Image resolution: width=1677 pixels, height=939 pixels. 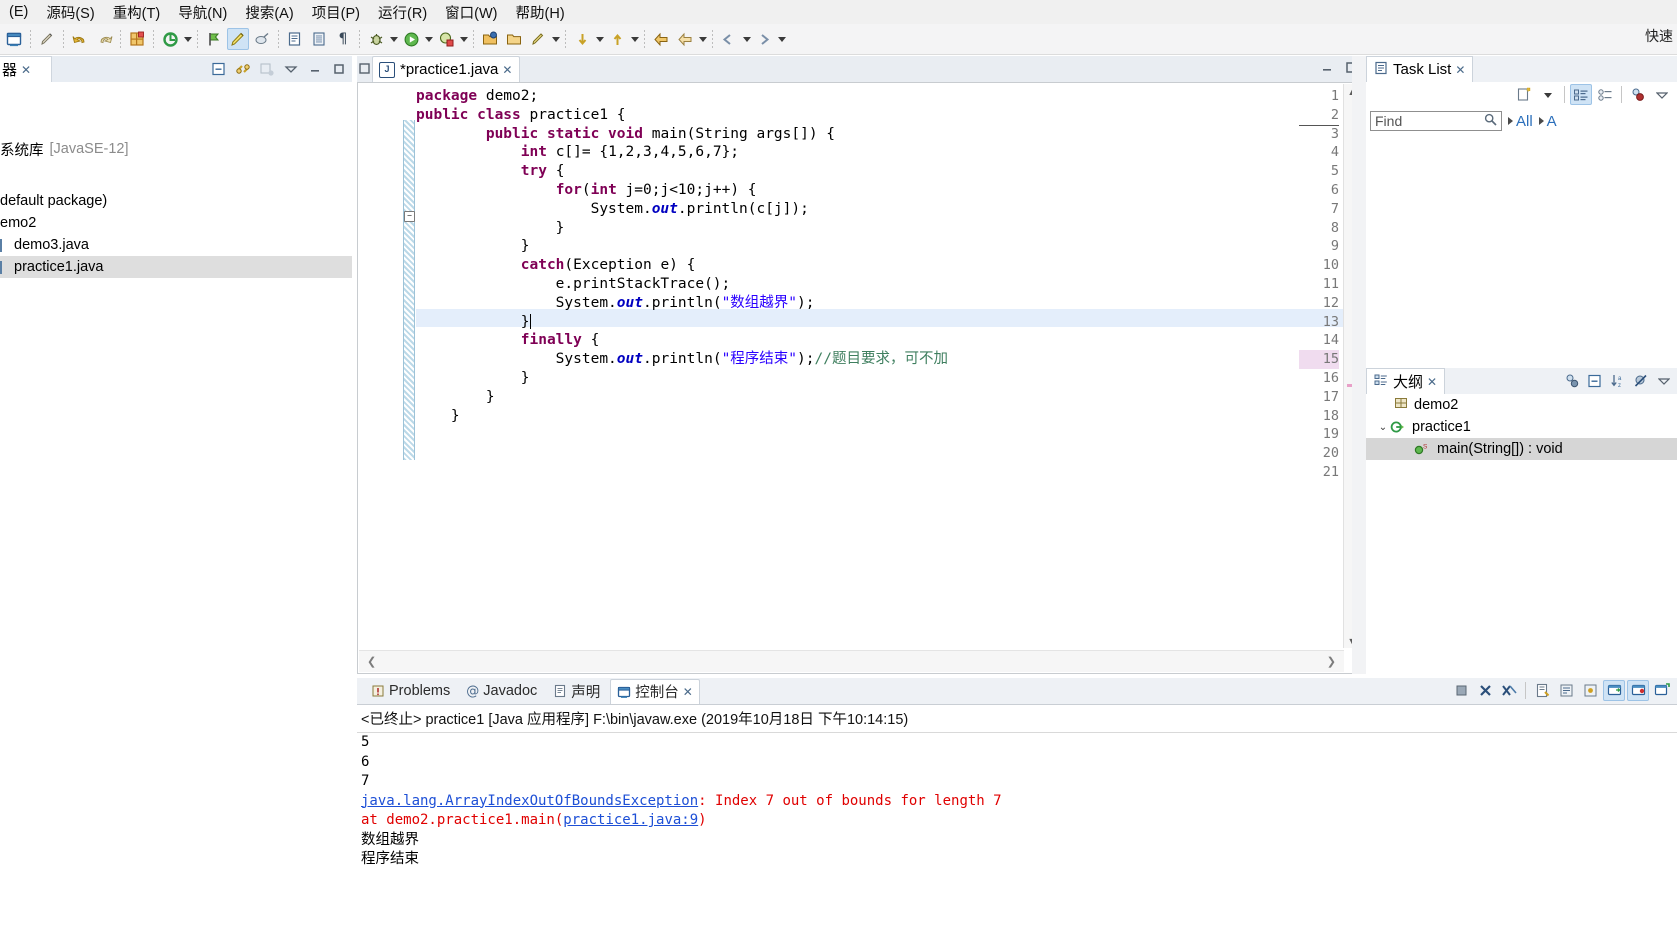 What do you see at coordinates (1420, 69) in the screenshot?
I see `tab-task-list: Task List ✕` at bounding box center [1420, 69].